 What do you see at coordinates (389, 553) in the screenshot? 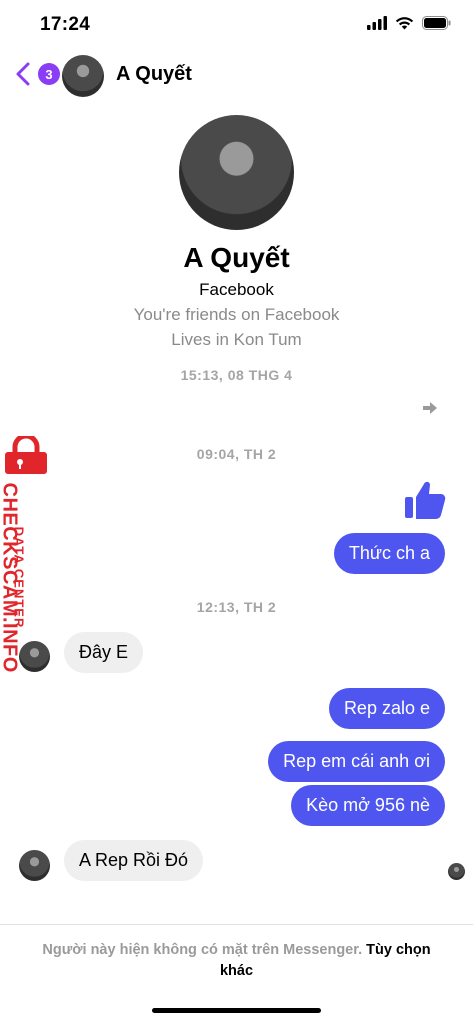
I see `message-bubble-outgoing: Thức ch a` at bounding box center [389, 553].